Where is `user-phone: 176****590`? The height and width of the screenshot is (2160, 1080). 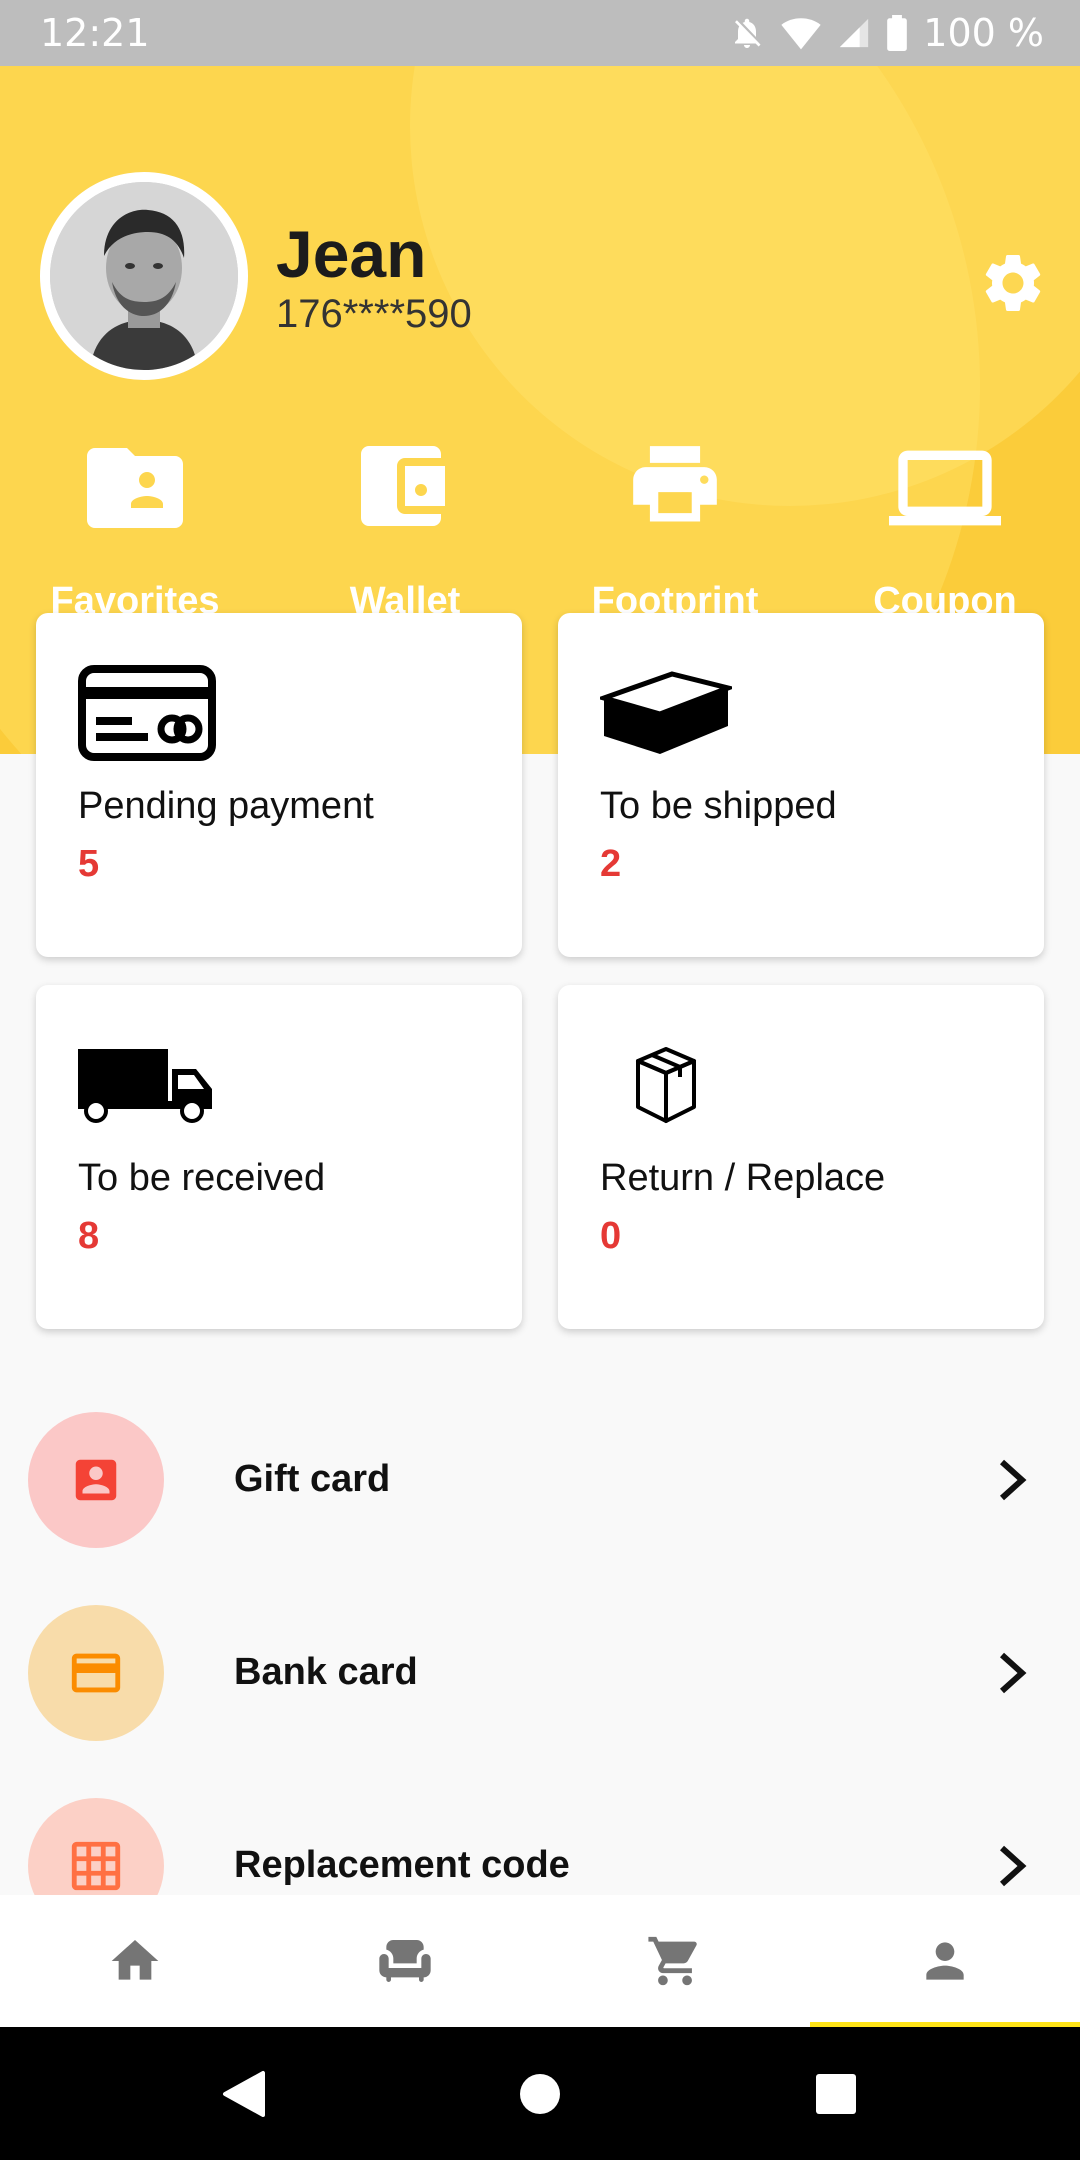
user-phone: 176****590 is located at coordinates (374, 314).